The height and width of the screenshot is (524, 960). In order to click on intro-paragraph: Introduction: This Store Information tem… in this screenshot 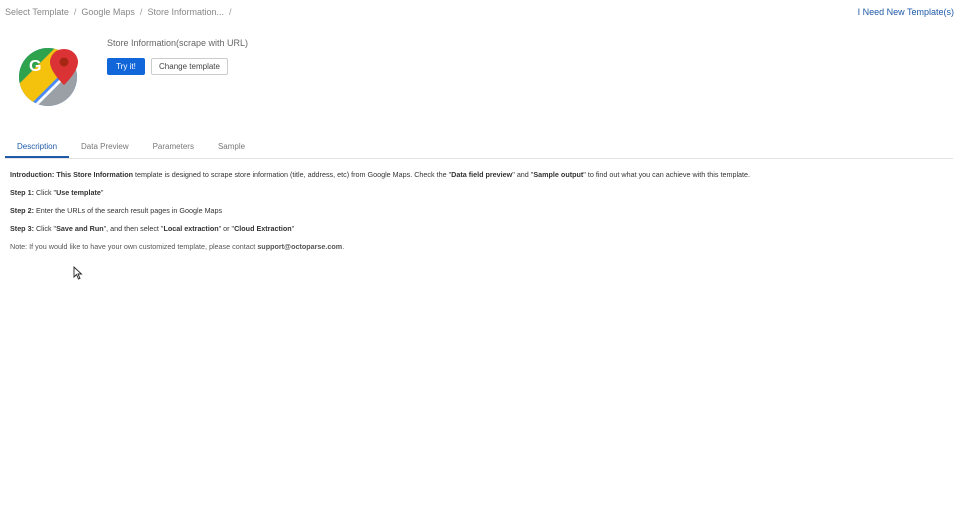, I will do `click(380, 174)`.